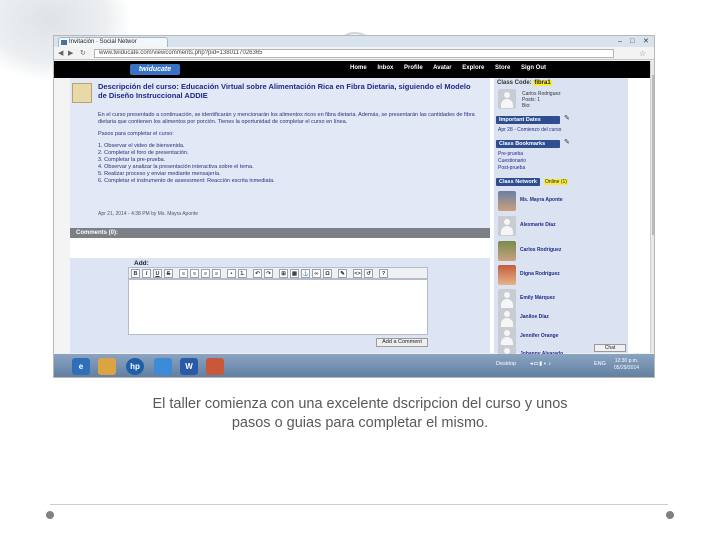 Image resolution: width=720 pixels, height=540 pixels. Describe the element at coordinates (567, 118) in the screenshot. I see `edit-dates-icon: ✎` at that location.